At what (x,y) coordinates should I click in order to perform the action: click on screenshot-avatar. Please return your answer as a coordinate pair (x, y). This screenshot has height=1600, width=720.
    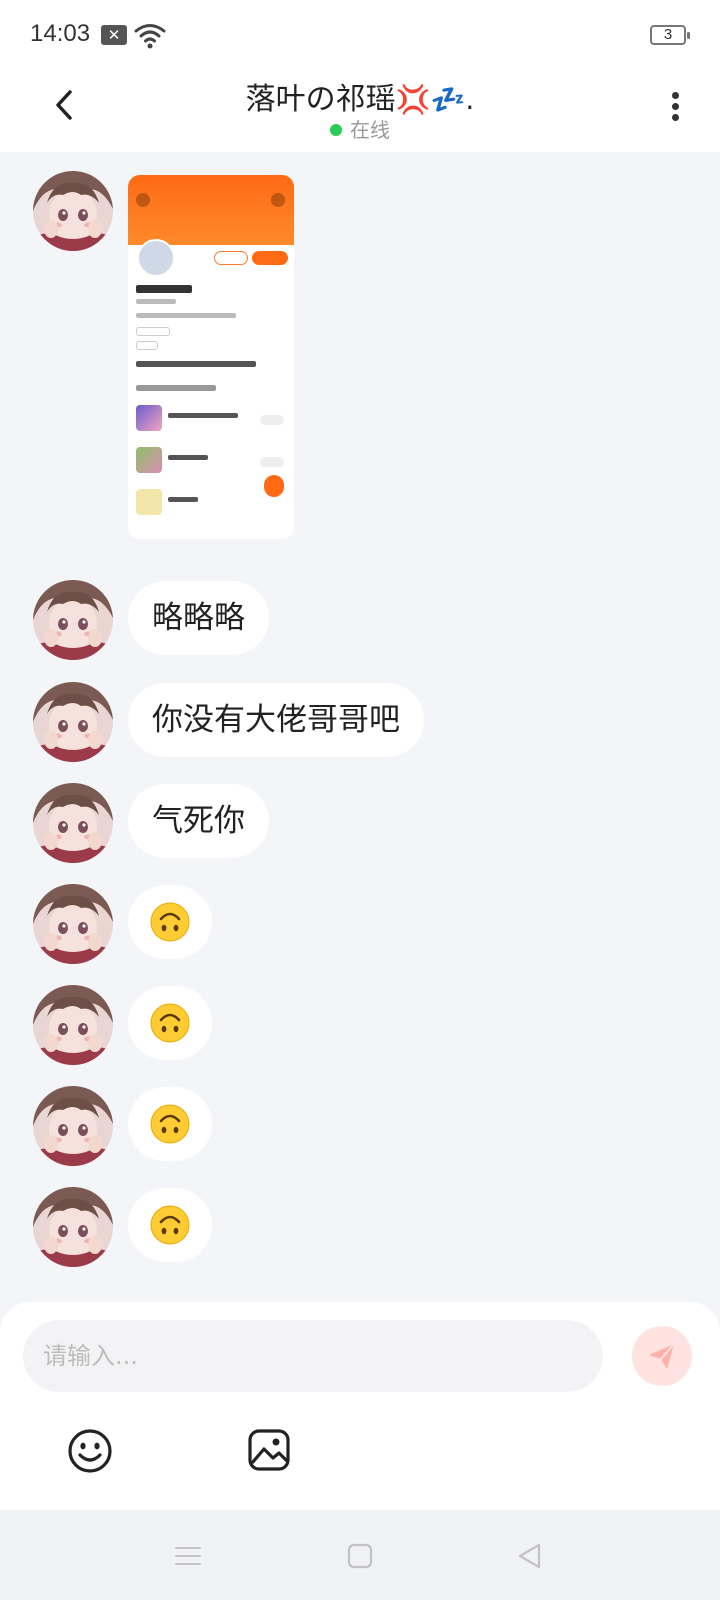
    Looking at the image, I should click on (156, 258).